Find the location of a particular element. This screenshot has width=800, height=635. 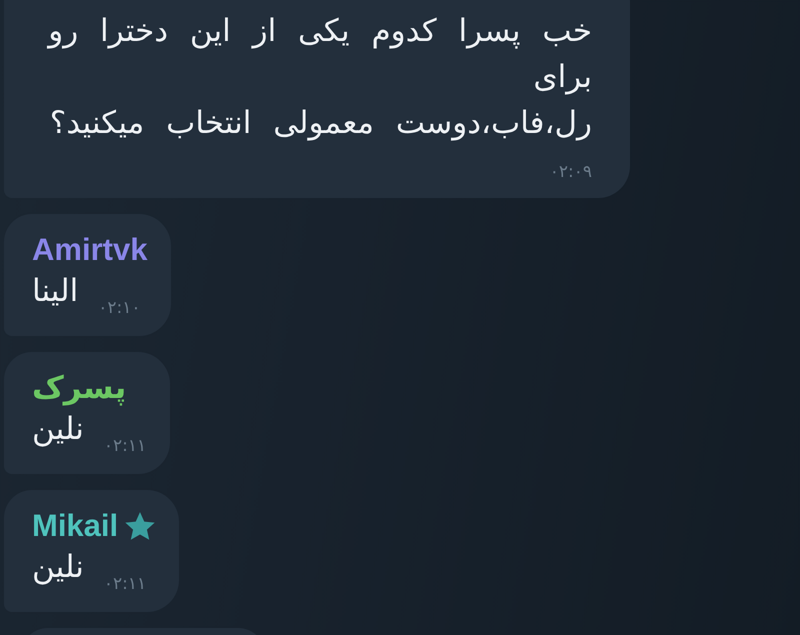

sender-name: Mikail is located at coordinates (75, 526).